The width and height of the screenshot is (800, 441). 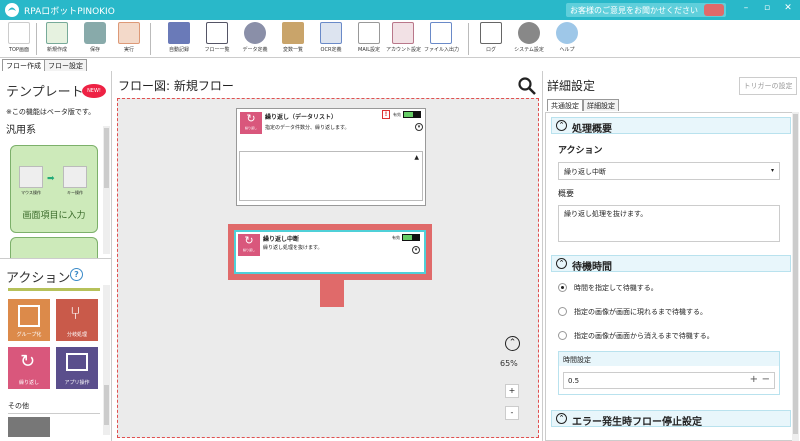 What do you see at coordinates (94, 50) in the screenshot?
I see `save-label: 保存` at bounding box center [94, 50].